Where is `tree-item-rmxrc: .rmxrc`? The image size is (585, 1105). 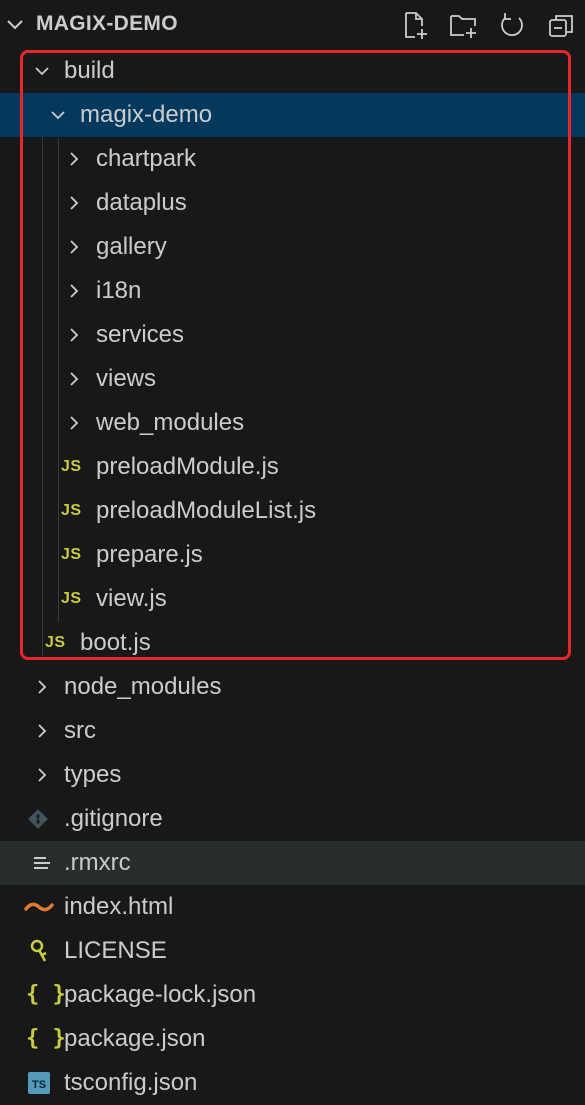
tree-item-rmxrc: .rmxrc is located at coordinates (292, 863).